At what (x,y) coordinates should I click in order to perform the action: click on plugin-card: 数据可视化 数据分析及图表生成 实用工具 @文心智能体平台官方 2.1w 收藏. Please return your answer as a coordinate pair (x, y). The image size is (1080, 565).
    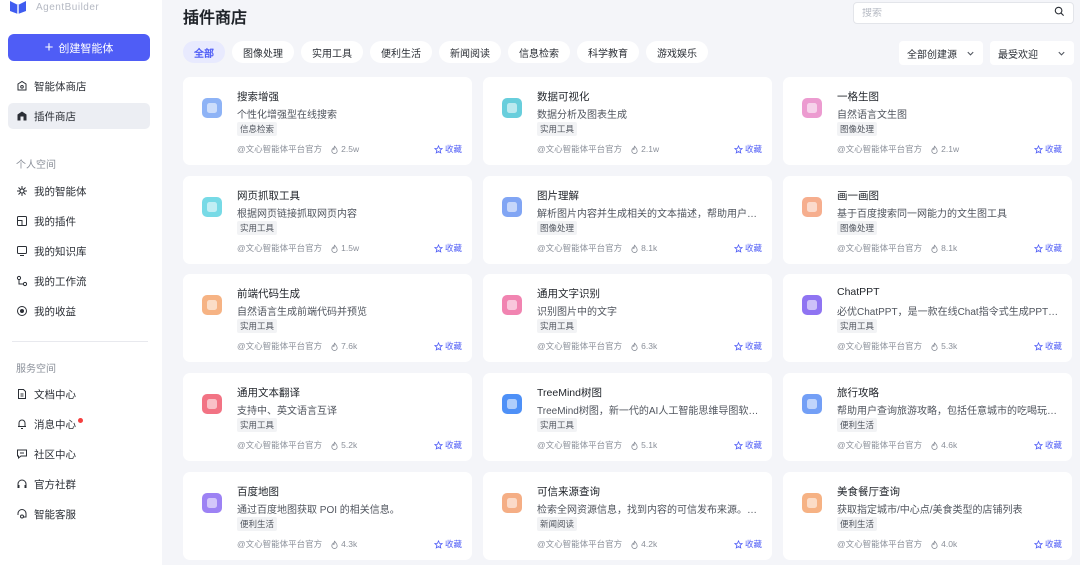
    Looking at the image, I should click on (627, 121).